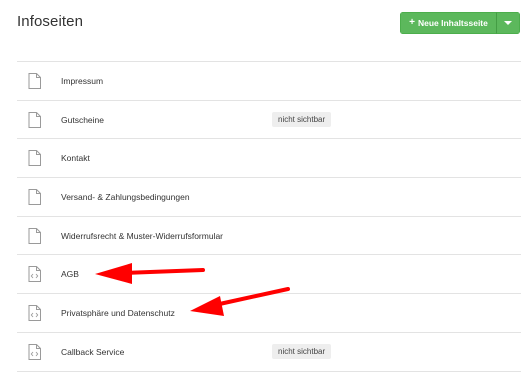 The height and width of the screenshot is (377, 528). What do you see at coordinates (82, 81) in the screenshot?
I see `page-title-label: Impressum` at bounding box center [82, 81].